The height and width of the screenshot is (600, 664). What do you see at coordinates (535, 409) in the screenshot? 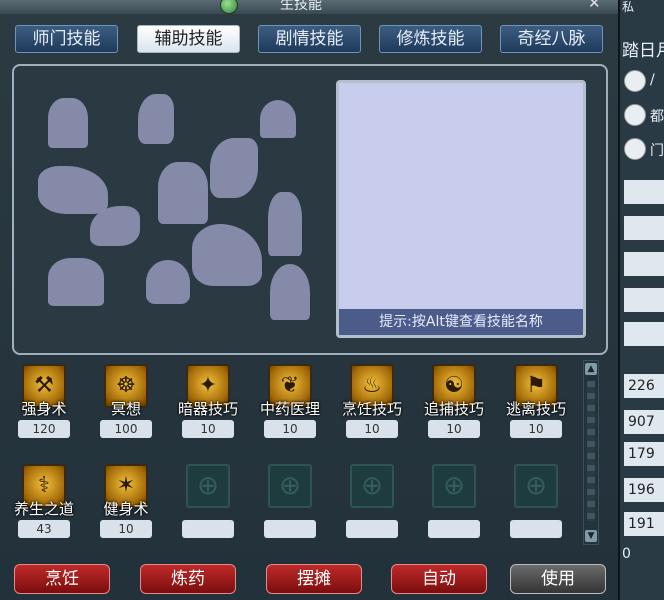
I see `skill-name: 逃离技巧` at bounding box center [535, 409].